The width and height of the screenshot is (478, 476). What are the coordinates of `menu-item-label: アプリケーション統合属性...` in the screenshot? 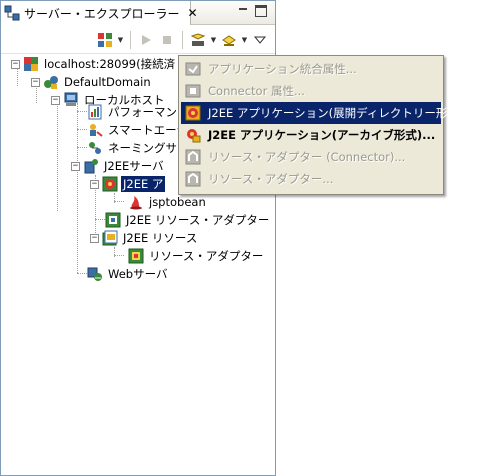 It's located at (282, 69).